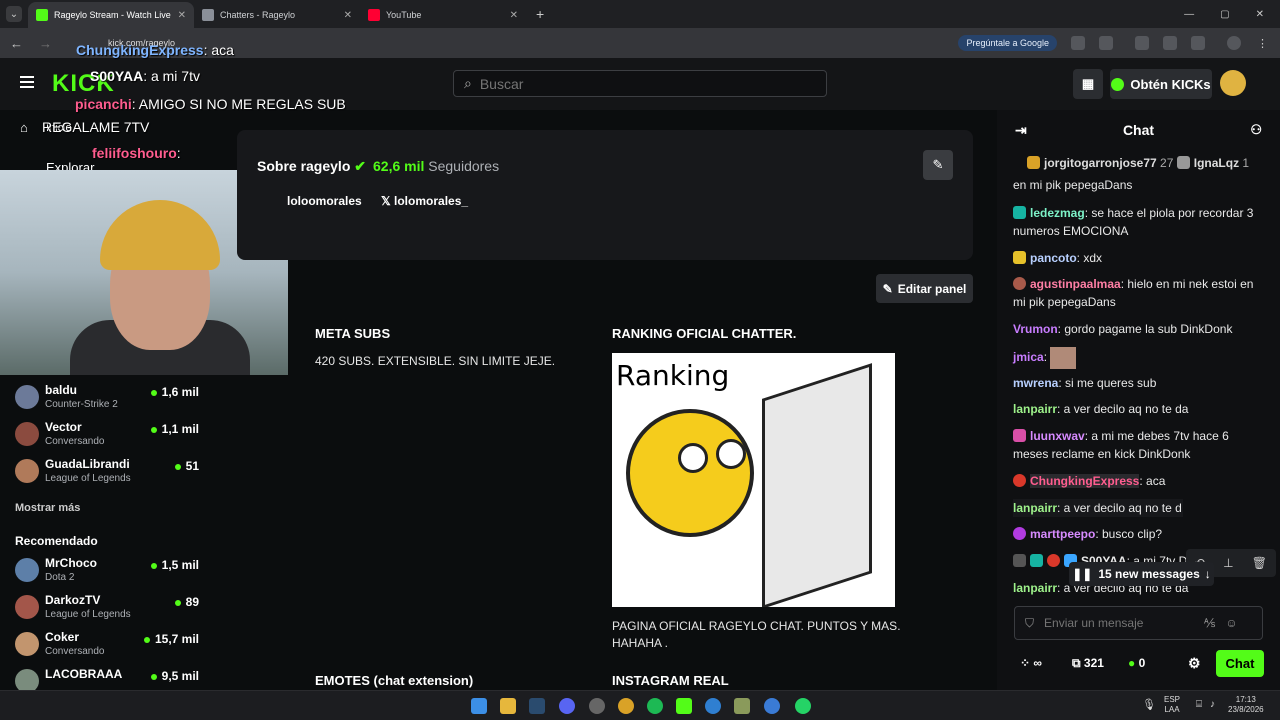  What do you see at coordinates (175, 429) in the screenshot?
I see `viewer-count: 1,1 mil` at bounding box center [175, 429].